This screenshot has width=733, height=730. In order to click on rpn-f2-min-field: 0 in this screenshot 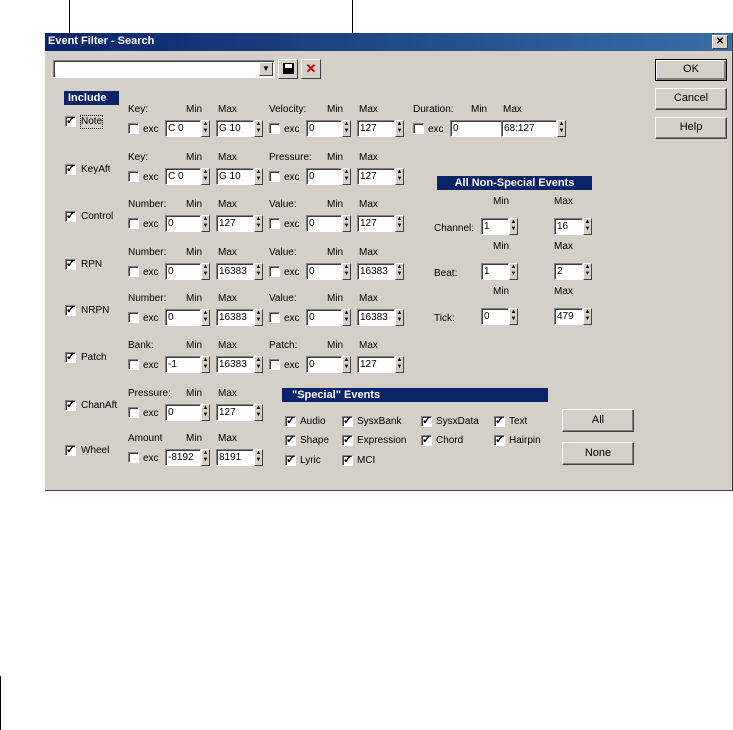, I will do `click(324, 271)`.